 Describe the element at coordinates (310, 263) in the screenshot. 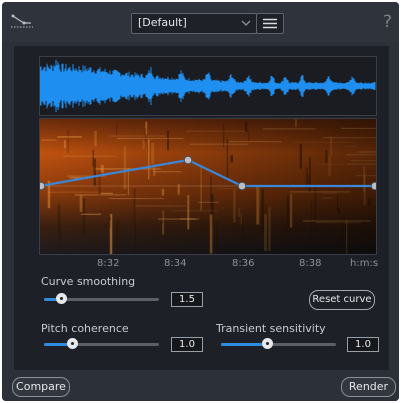

I see `time-tick: 8:38` at that location.